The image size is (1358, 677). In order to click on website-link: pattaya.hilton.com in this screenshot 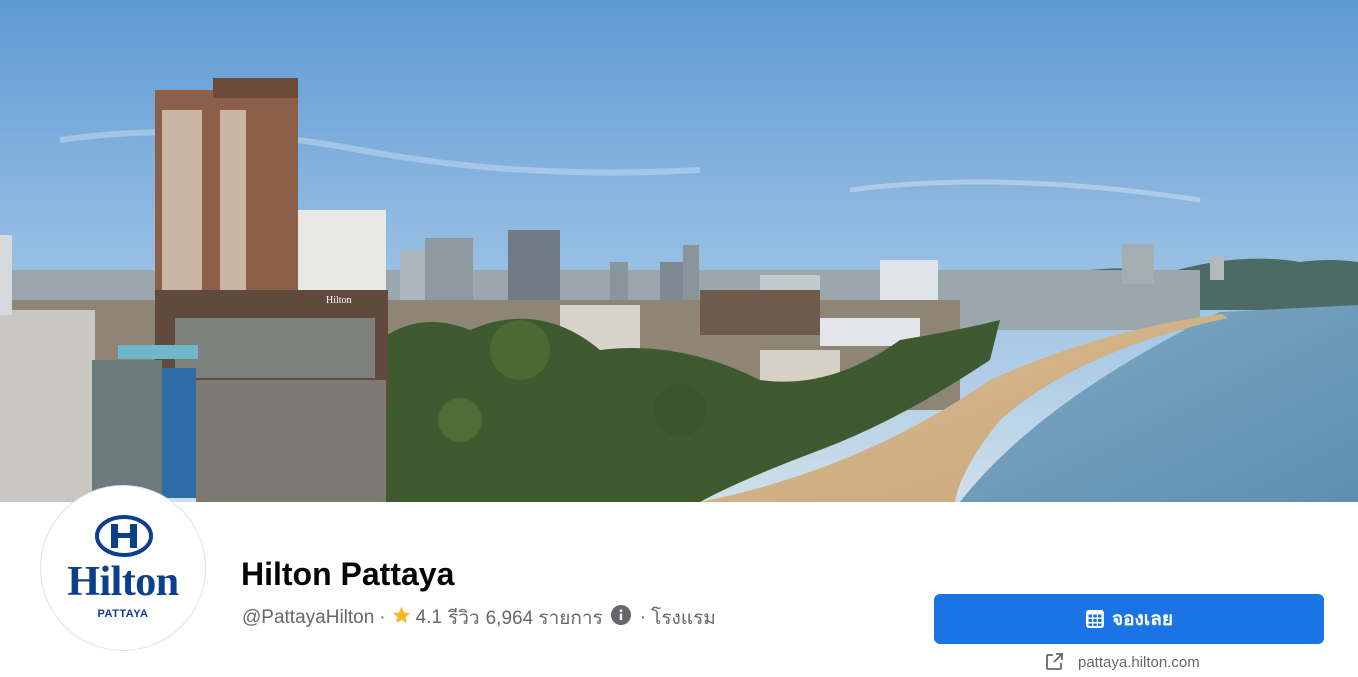, I will do `click(1122, 662)`.